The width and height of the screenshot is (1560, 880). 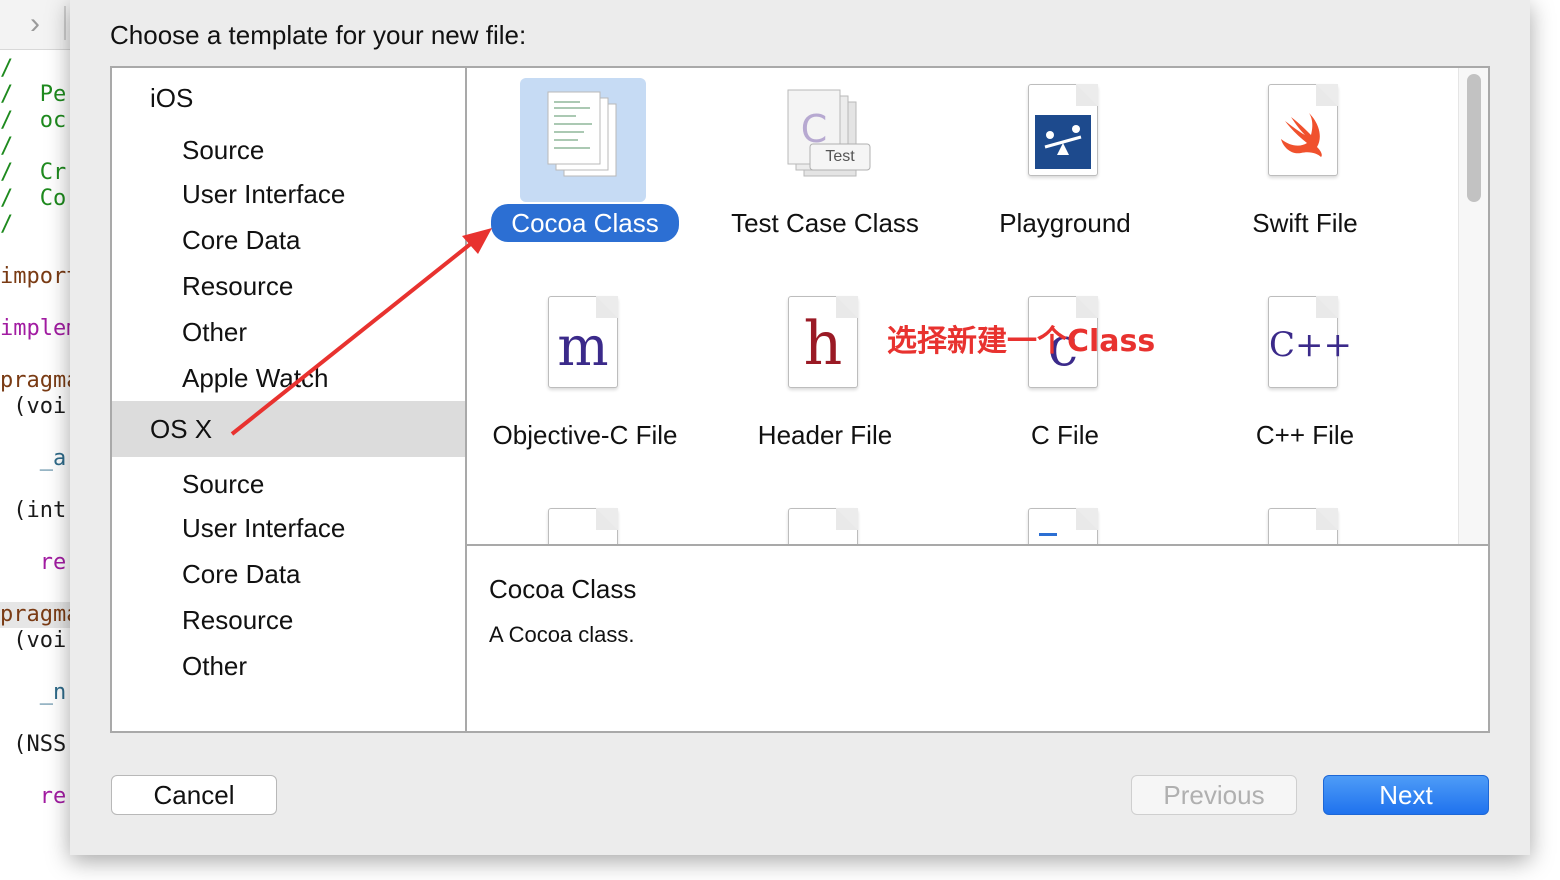 I want to click on template-icon-area: C Test, so click(x=823, y=140).